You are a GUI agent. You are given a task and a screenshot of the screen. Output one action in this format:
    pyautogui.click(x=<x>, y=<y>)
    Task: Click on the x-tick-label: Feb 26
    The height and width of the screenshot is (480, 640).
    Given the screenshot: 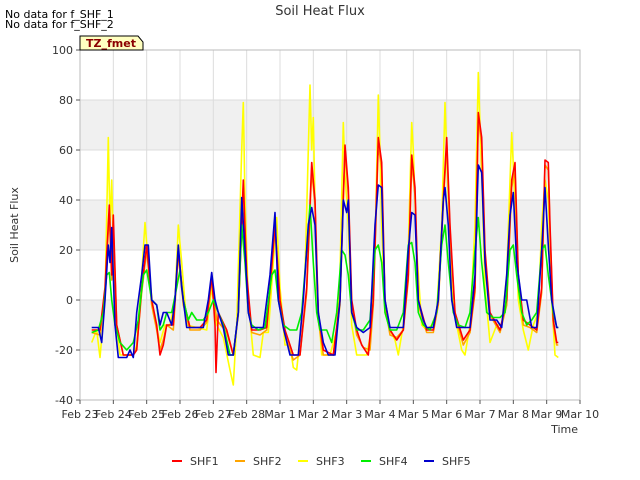 What is the action you would take?
    pyautogui.click(x=180, y=414)
    